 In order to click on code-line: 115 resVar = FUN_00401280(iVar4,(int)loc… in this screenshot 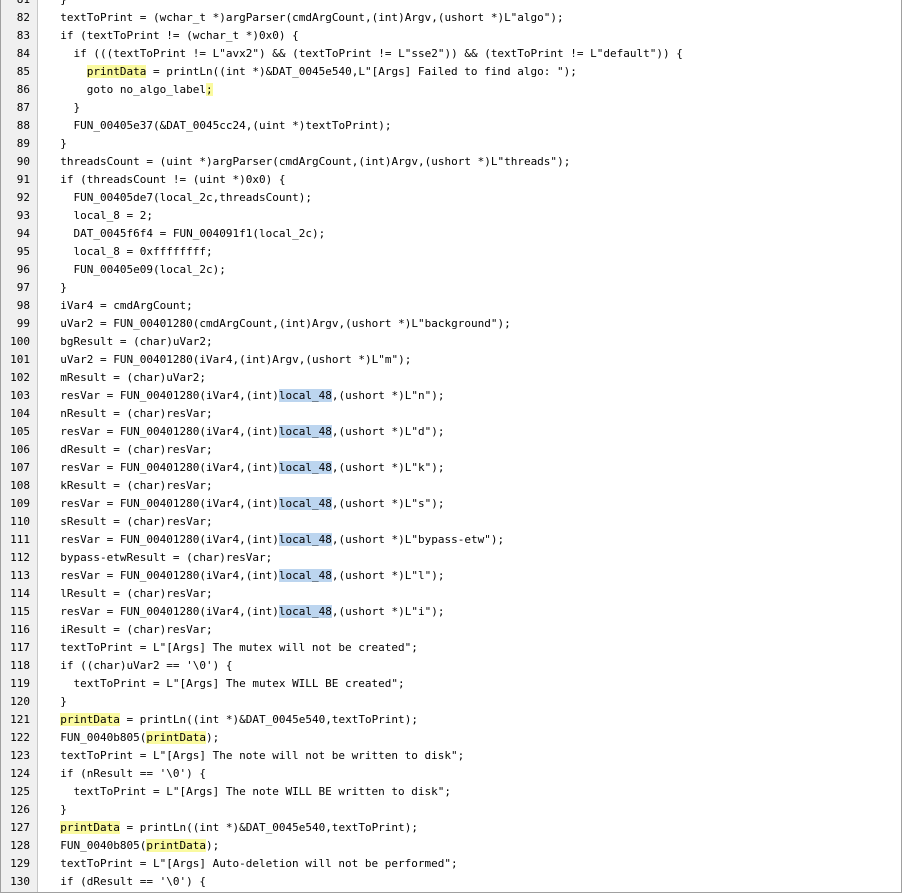, I will do `click(451, 612)`.